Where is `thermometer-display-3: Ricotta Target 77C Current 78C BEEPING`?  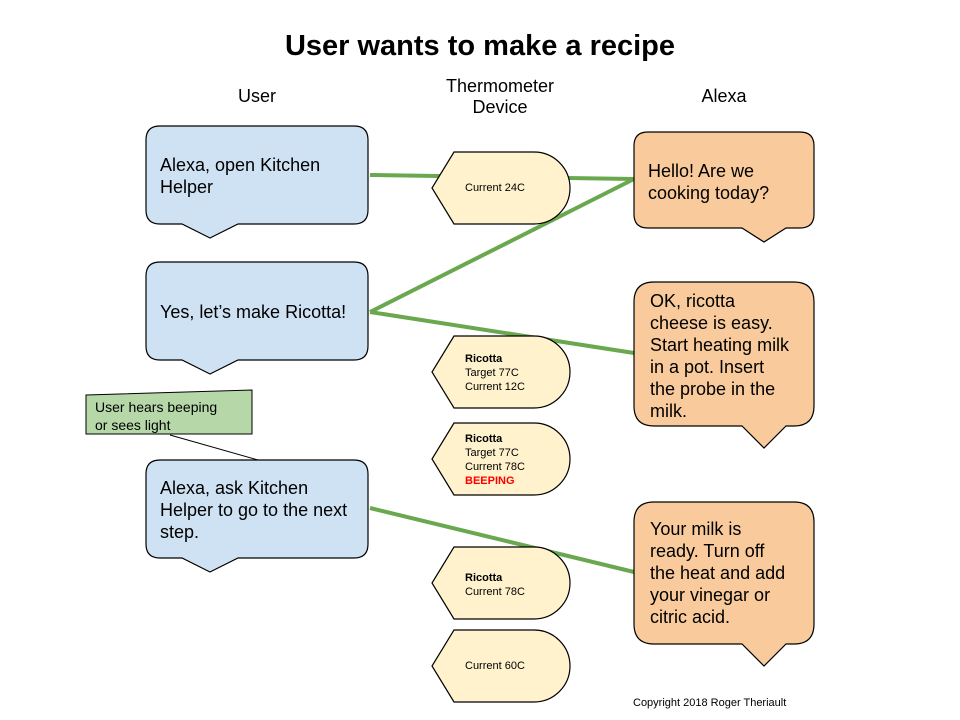 thermometer-display-3: Ricotta Target 77C Current 78C BEEPING is located at coordinates (495, 460).